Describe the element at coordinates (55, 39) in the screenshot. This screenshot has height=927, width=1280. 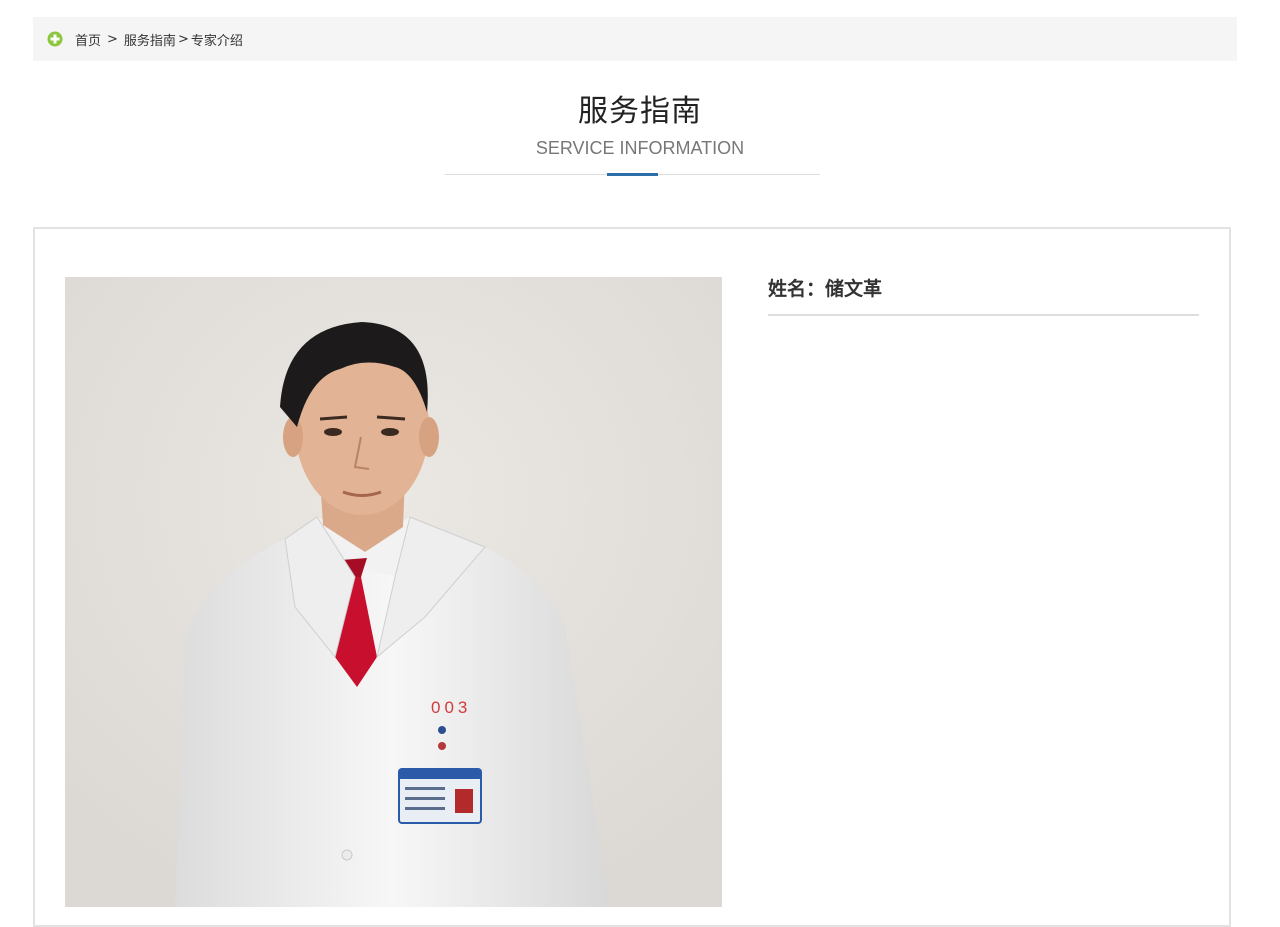
I see `plus-icon` at that location.